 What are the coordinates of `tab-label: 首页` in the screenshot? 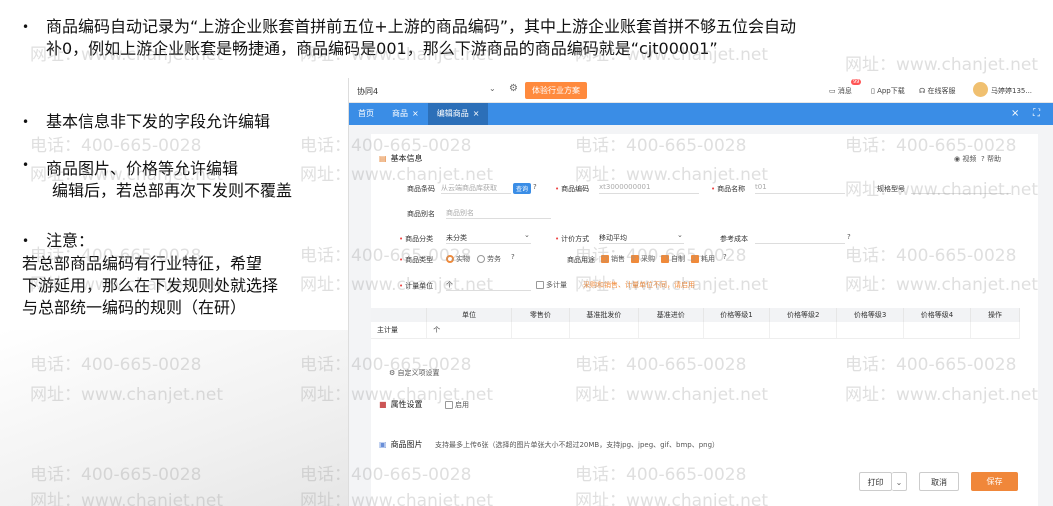 It's located at (366, 113).